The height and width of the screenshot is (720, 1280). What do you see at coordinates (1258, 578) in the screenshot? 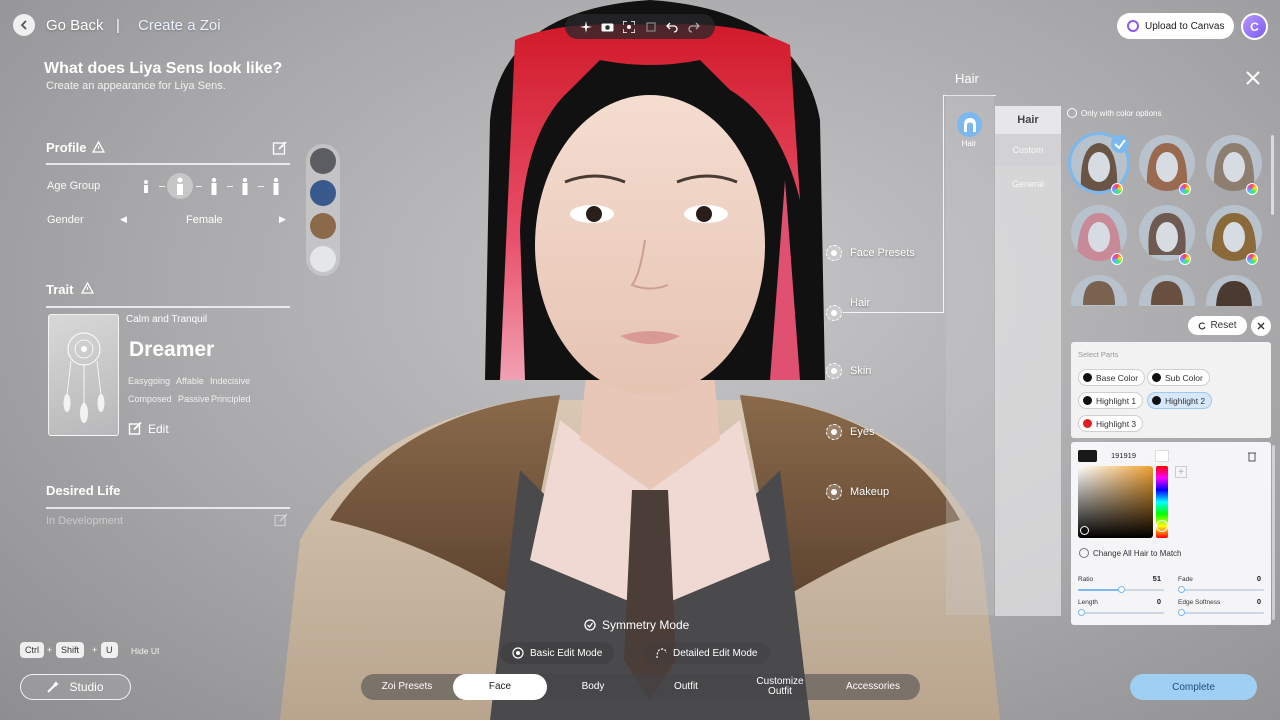
I see `fade-value: 0` at bounding box center [1258, 578].